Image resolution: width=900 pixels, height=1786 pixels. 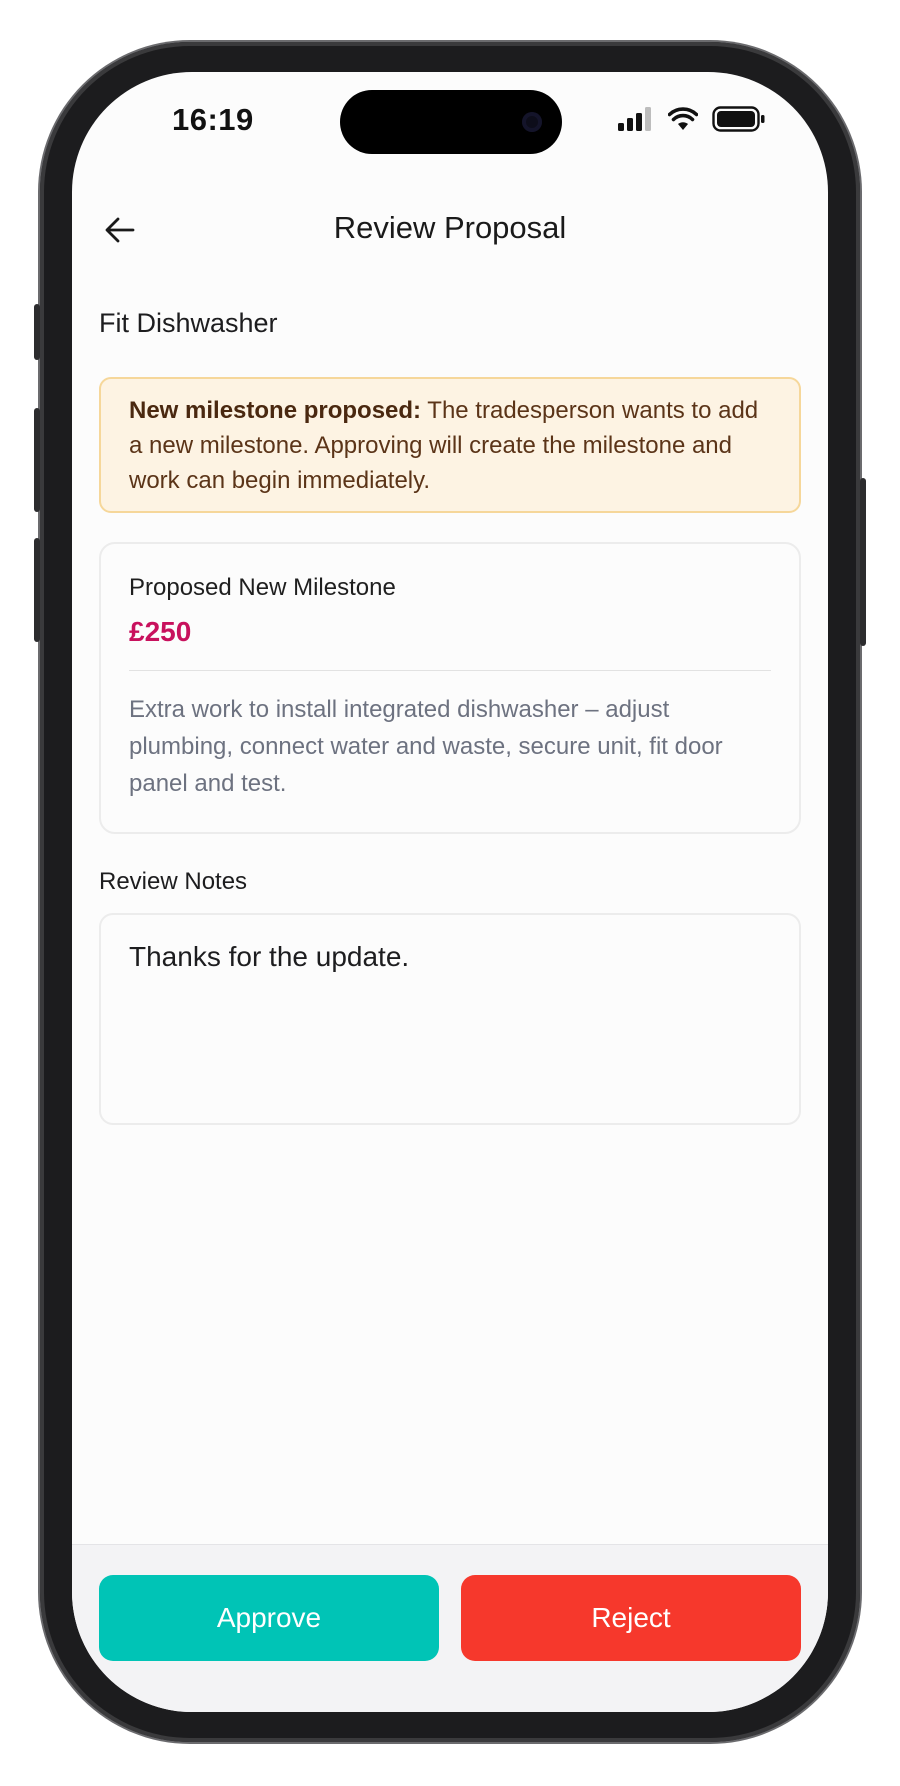 What do you see at coordinates (269, 1618) in the screenshot?
I see `approve-button: Approve` at bounding box center [269, 1618].